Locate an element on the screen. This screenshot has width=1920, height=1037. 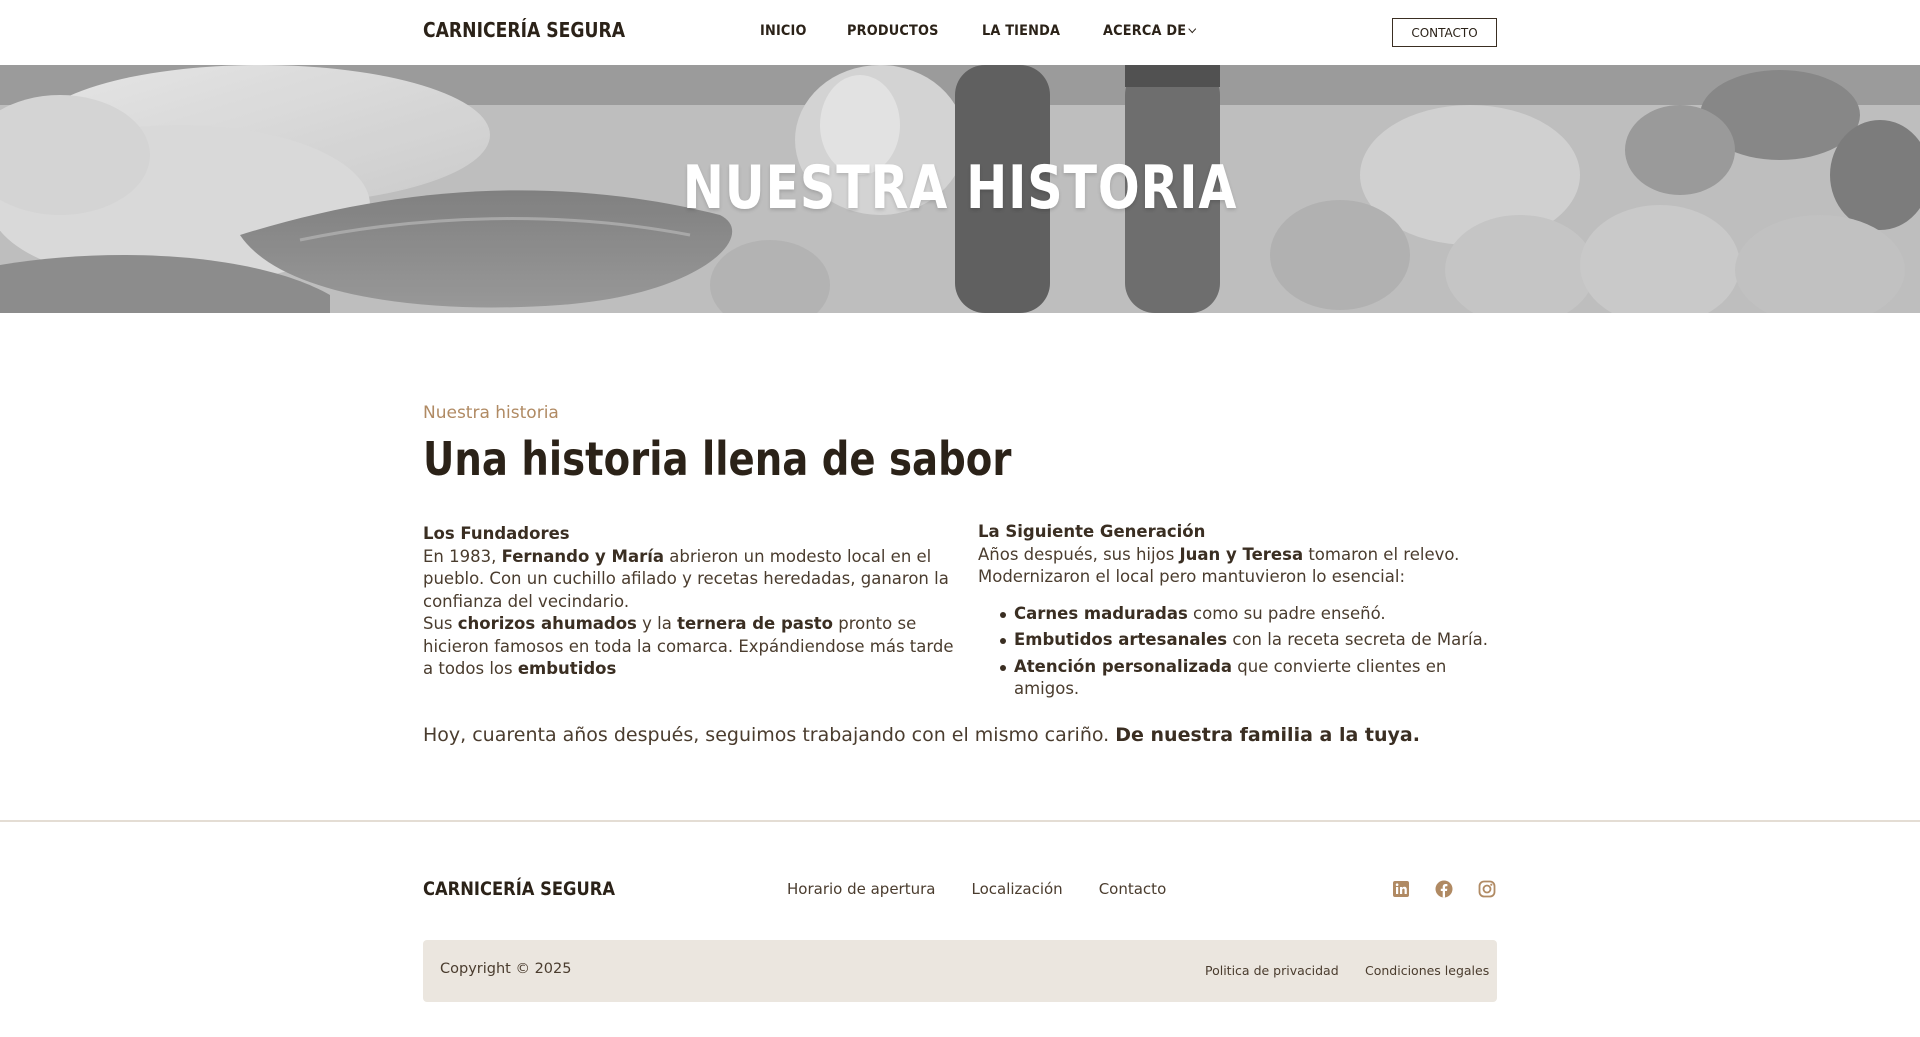
instagram-icon is located at coordinates (1487, 889).